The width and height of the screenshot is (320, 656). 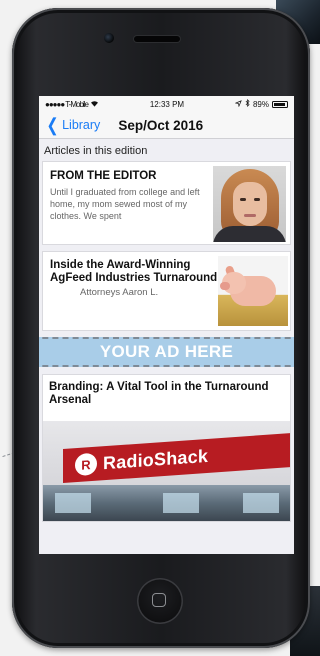 I want to click on battery-percent: 89%, so click(x=260, y=104).